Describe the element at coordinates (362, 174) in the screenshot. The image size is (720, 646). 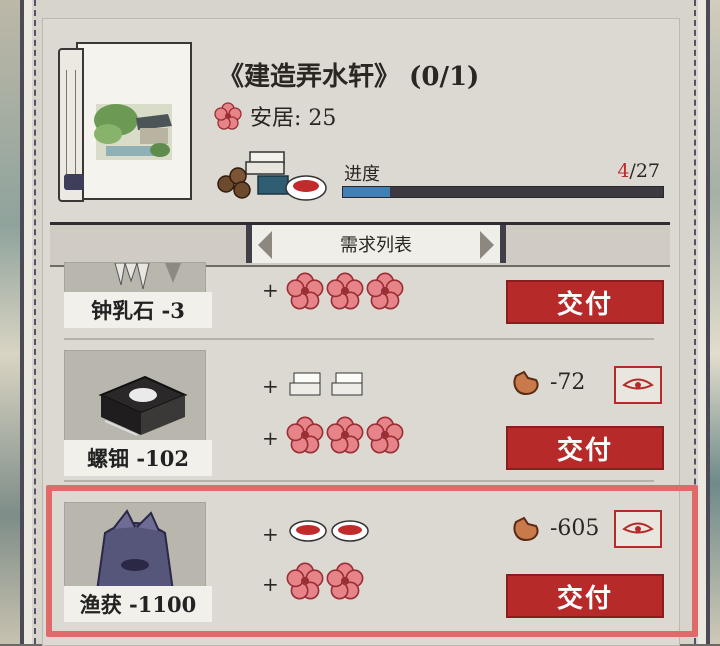
I see `progress-label: 进度` at that location.